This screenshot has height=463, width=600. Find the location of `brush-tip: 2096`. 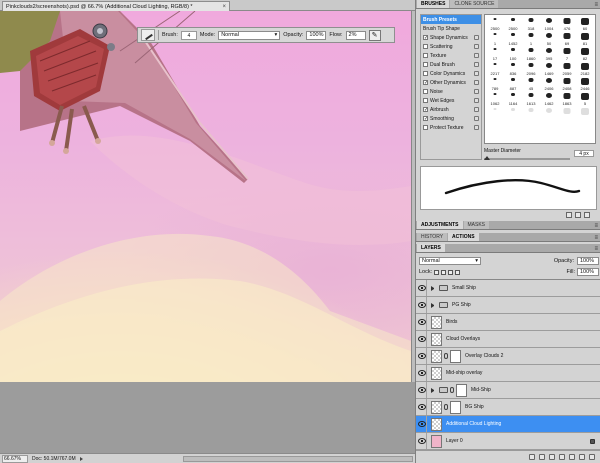

brush-tip: 2096 is located at coordinates (531, 68).